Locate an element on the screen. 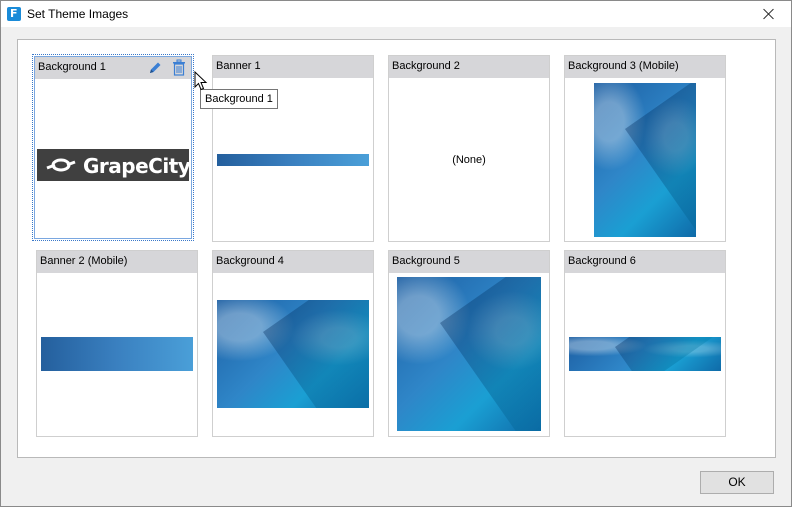 The image size is (792, 507). tile-label: Background 2 is located at coordinates (426, 66).